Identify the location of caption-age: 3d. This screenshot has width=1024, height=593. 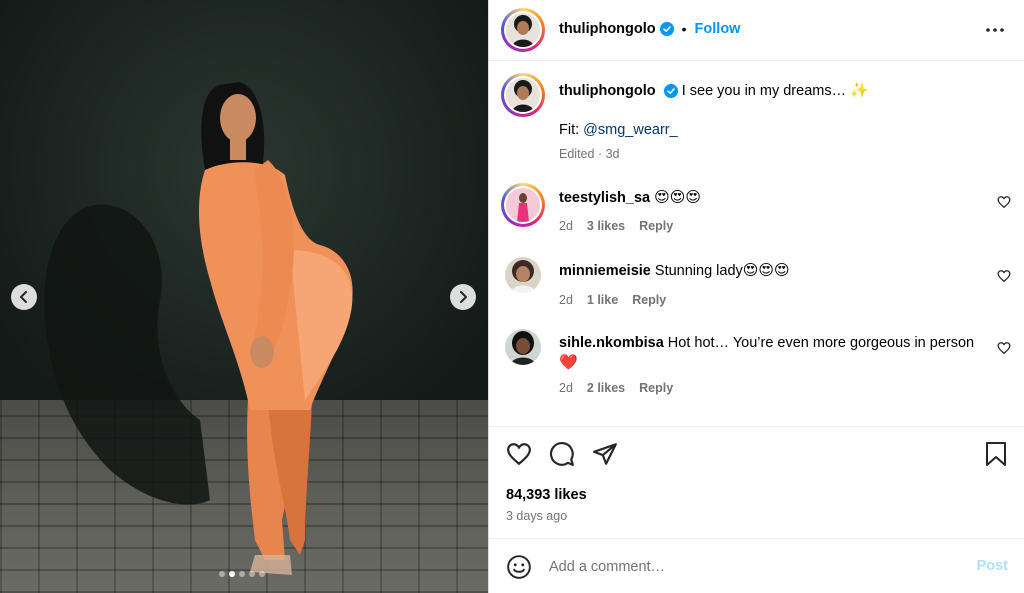
(612, 154).